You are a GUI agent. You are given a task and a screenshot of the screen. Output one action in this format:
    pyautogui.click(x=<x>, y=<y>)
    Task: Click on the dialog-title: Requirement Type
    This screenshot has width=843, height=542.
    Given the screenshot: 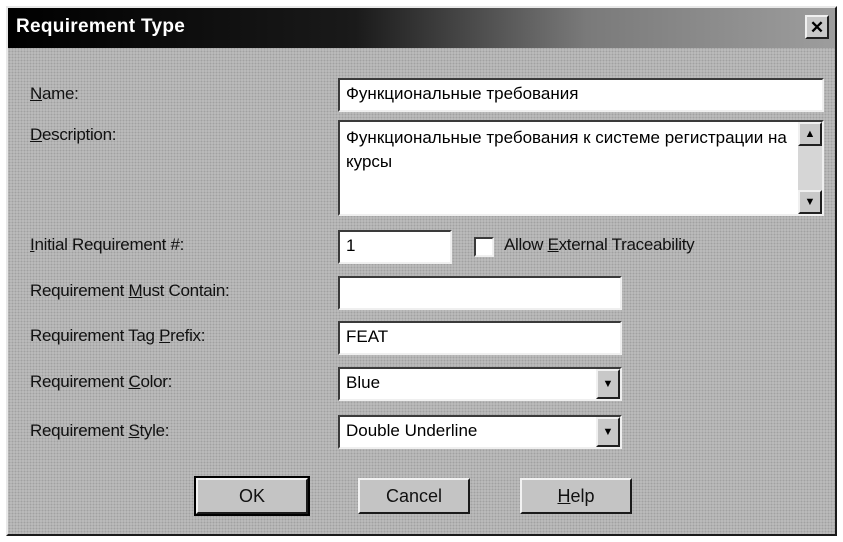 What is the action you would take?
    pyautogui.click(x=101, y=26)
    